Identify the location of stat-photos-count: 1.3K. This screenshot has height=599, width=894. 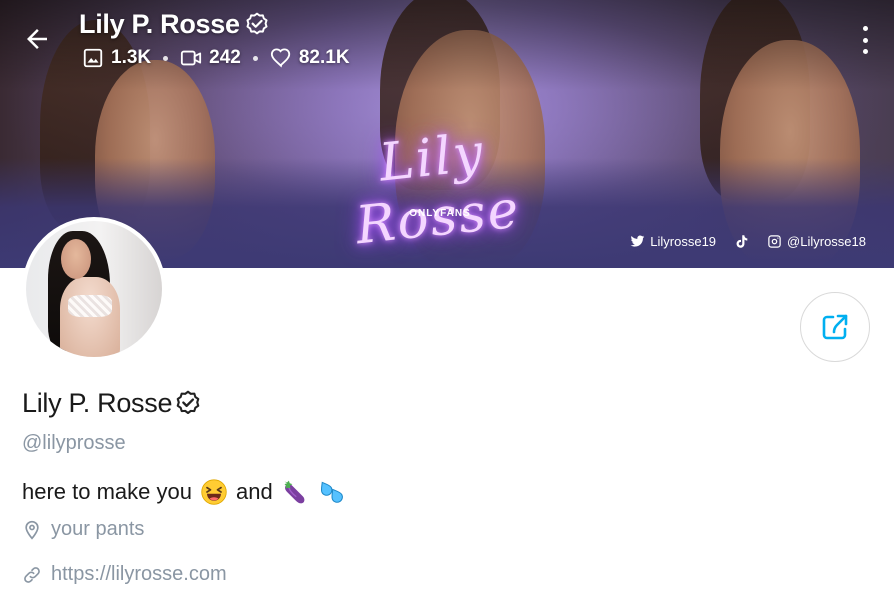
(131, 57).